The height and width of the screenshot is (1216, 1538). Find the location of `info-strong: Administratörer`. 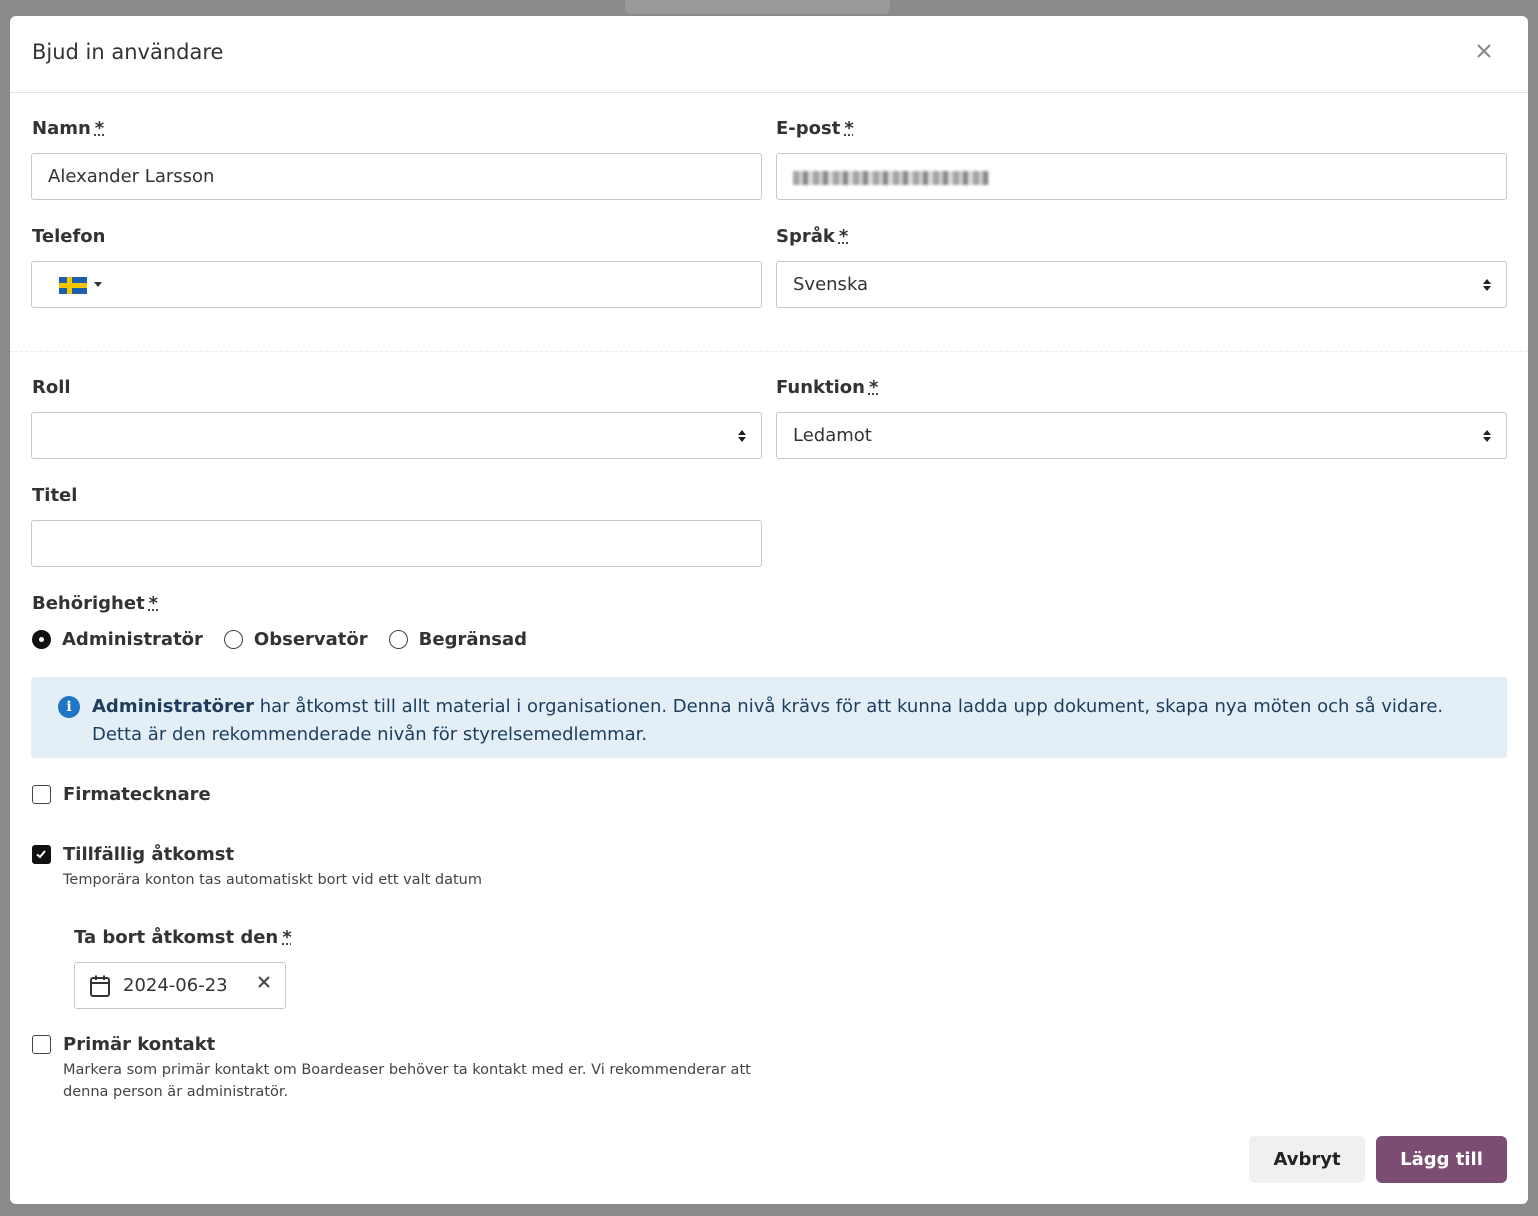

info-strong: Administratörer is located at coordinates (173, 706).